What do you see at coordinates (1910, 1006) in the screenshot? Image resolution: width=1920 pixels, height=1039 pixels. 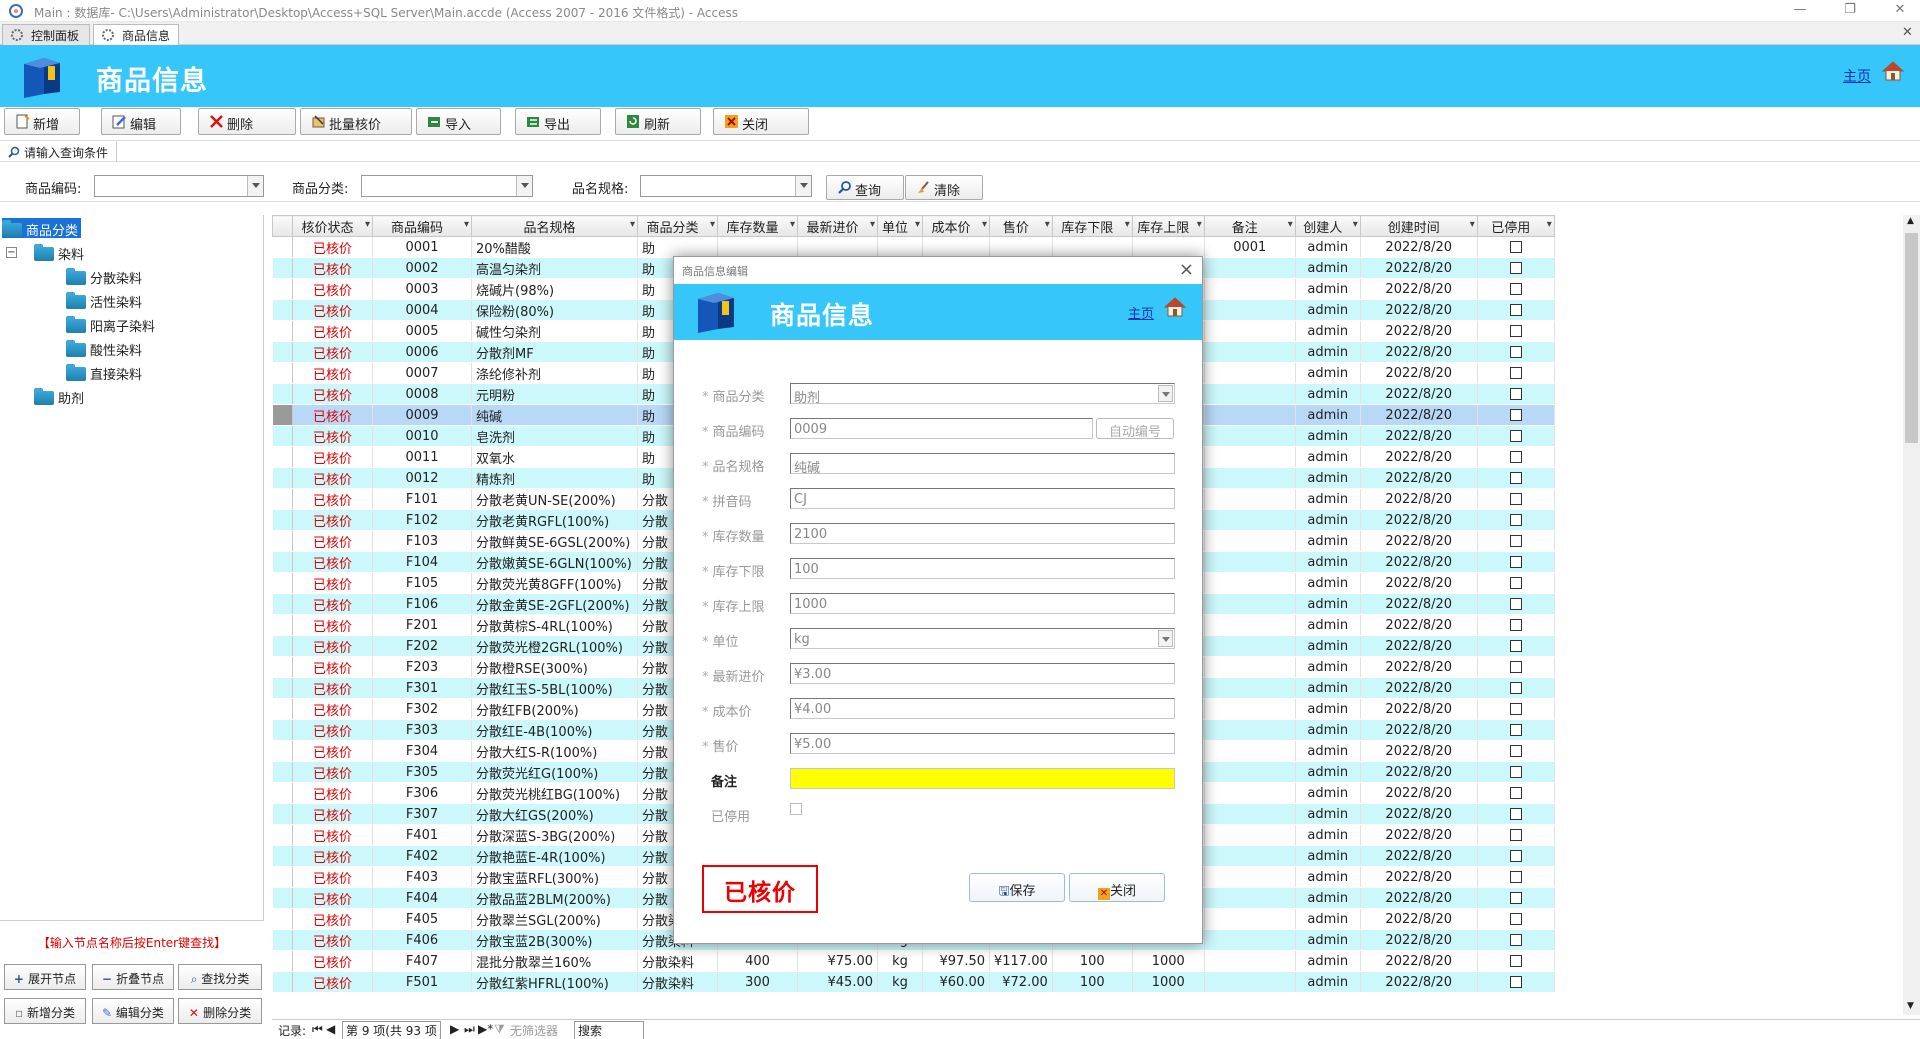 I see `scroll-down-icon: ▼` at bounding box center [1910, 1006].